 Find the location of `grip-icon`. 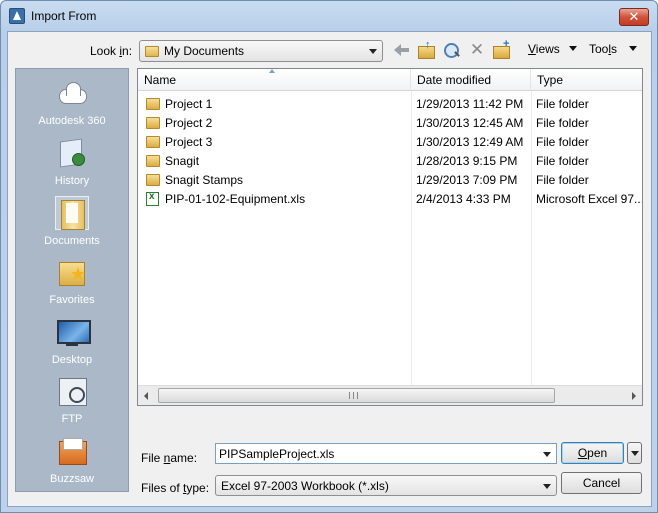

grip-icon is located at coordinates (353, 395).